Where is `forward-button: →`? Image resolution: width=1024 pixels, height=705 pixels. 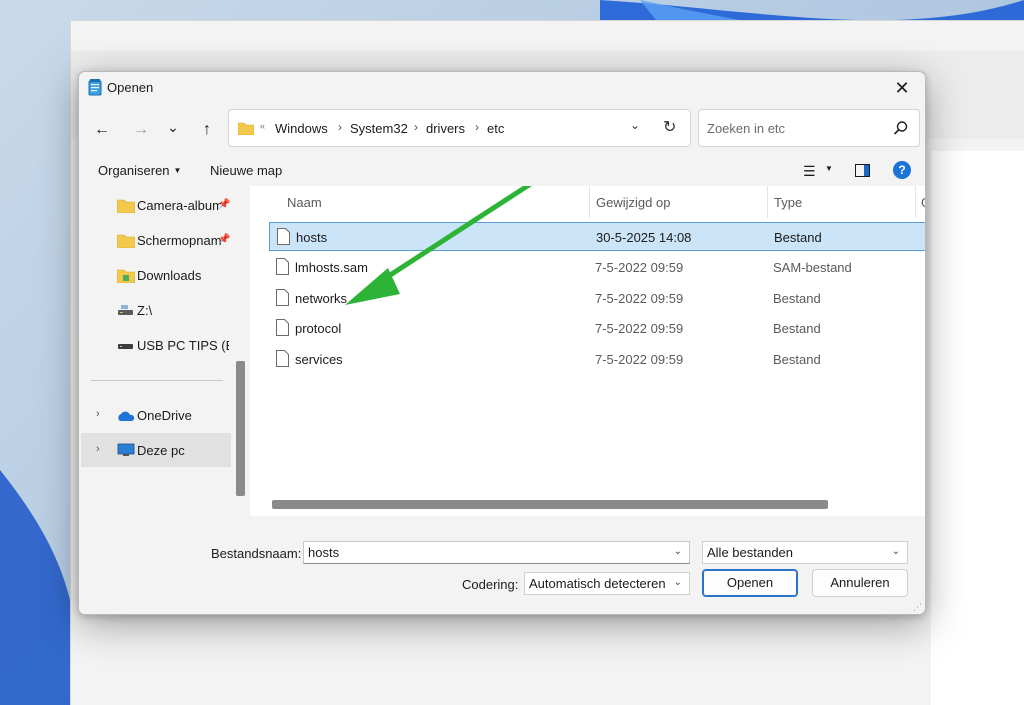
forward-button: → is located at coordinates (141, 130).